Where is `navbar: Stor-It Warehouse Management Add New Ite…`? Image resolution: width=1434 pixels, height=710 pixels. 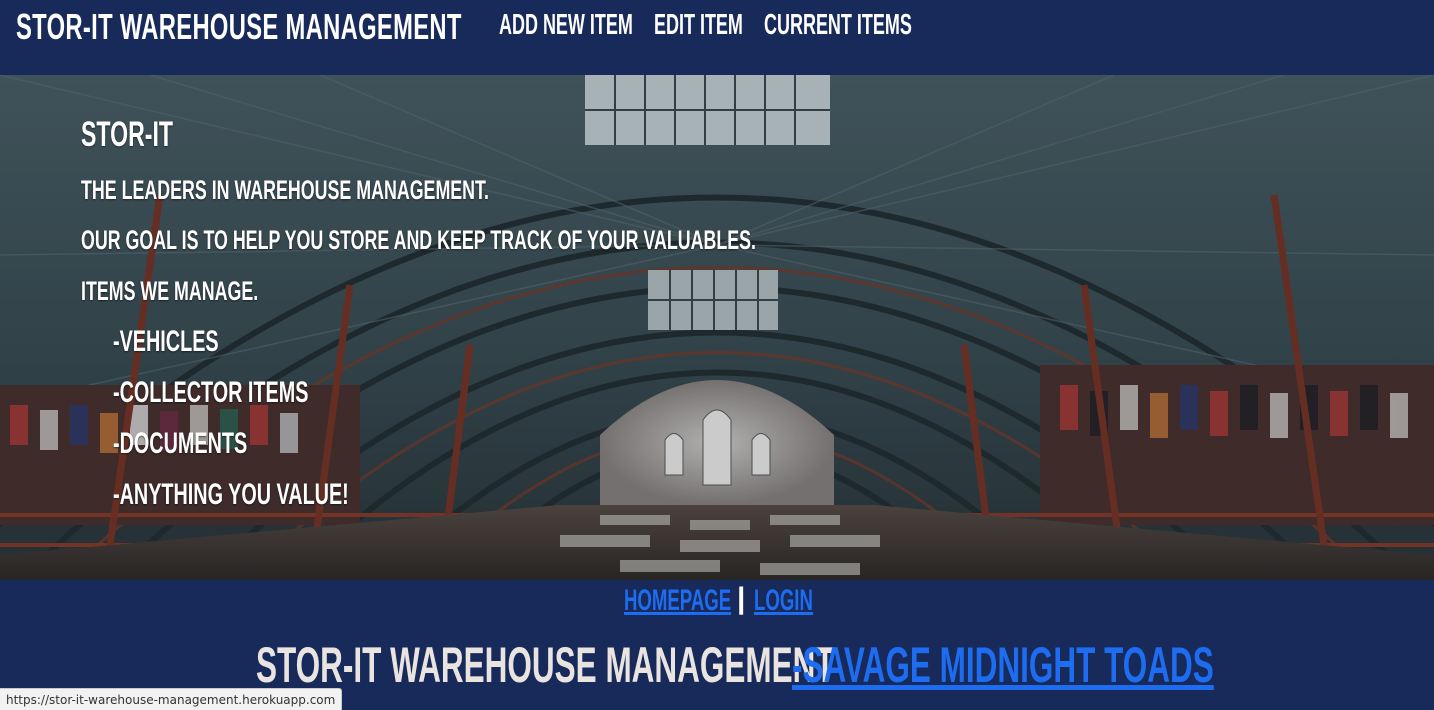
navbar: Stor-It Warehouse Management Add New Ite… is located at coordinates (717, 37).